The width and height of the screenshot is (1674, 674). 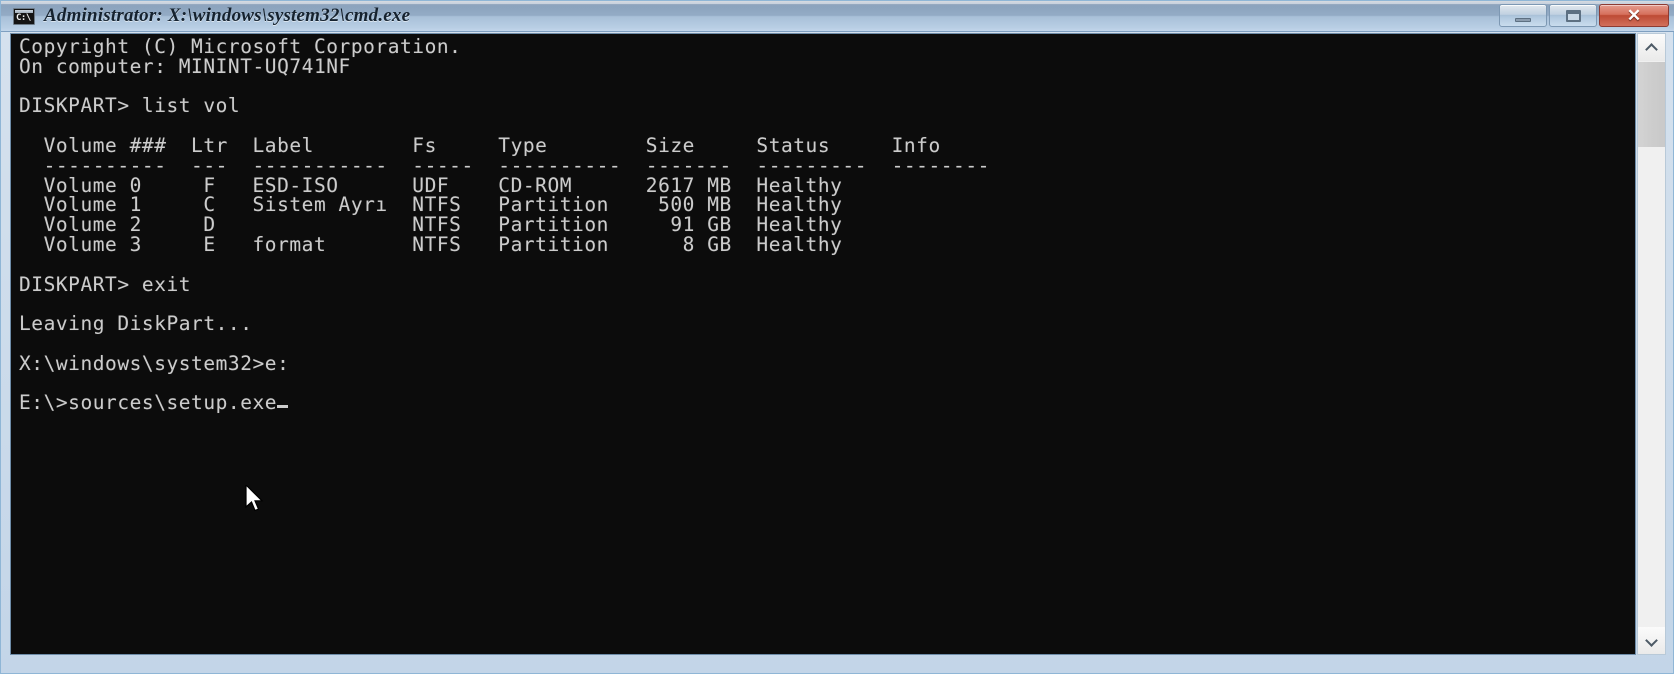 I want to click on scroll-down-button, so click(x=1651, y=640).